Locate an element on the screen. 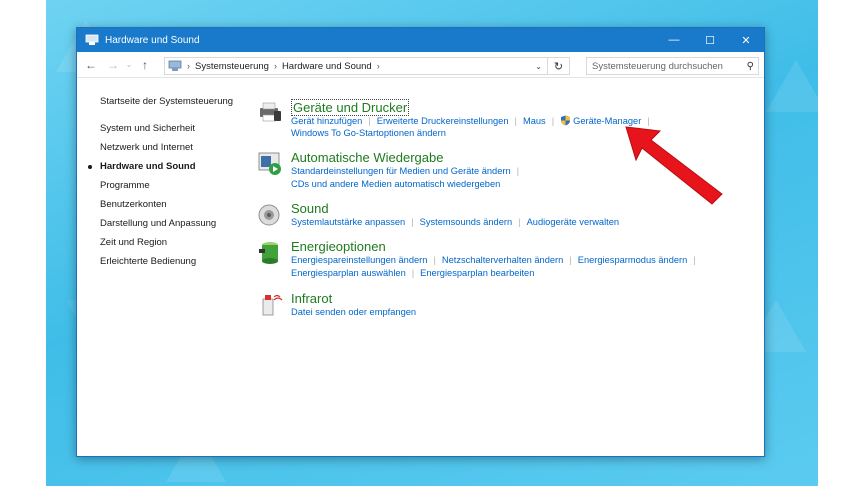 Image resolution: width=864 pixels, height=486 pixels. printer-icon is located at coordinates (270, 112).